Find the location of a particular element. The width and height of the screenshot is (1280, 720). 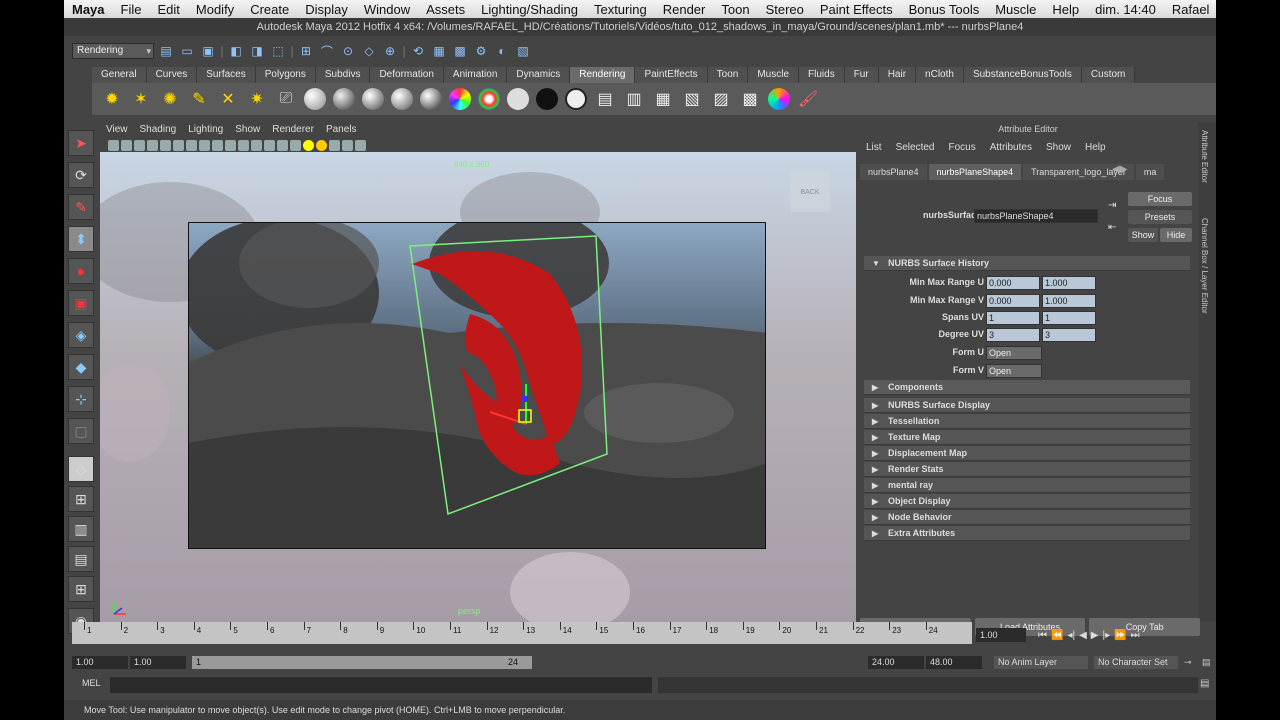

ipr-shelf-icon: ▧ is located at coordinates (692, 99).